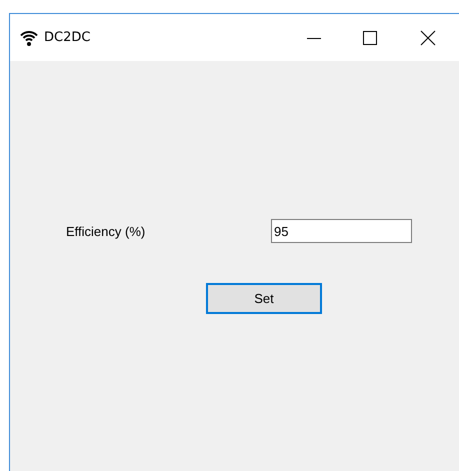  I want to click on close-icon, so click(428, 38).